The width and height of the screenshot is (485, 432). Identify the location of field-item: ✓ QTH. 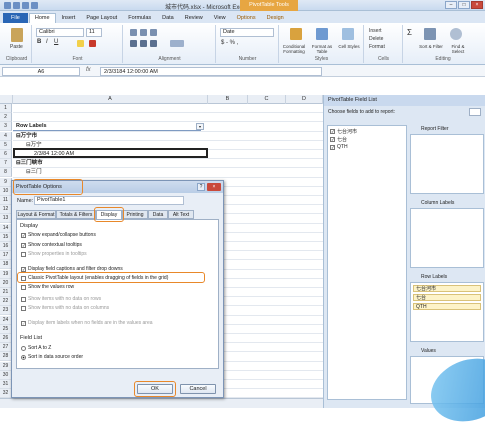
(339, 147).